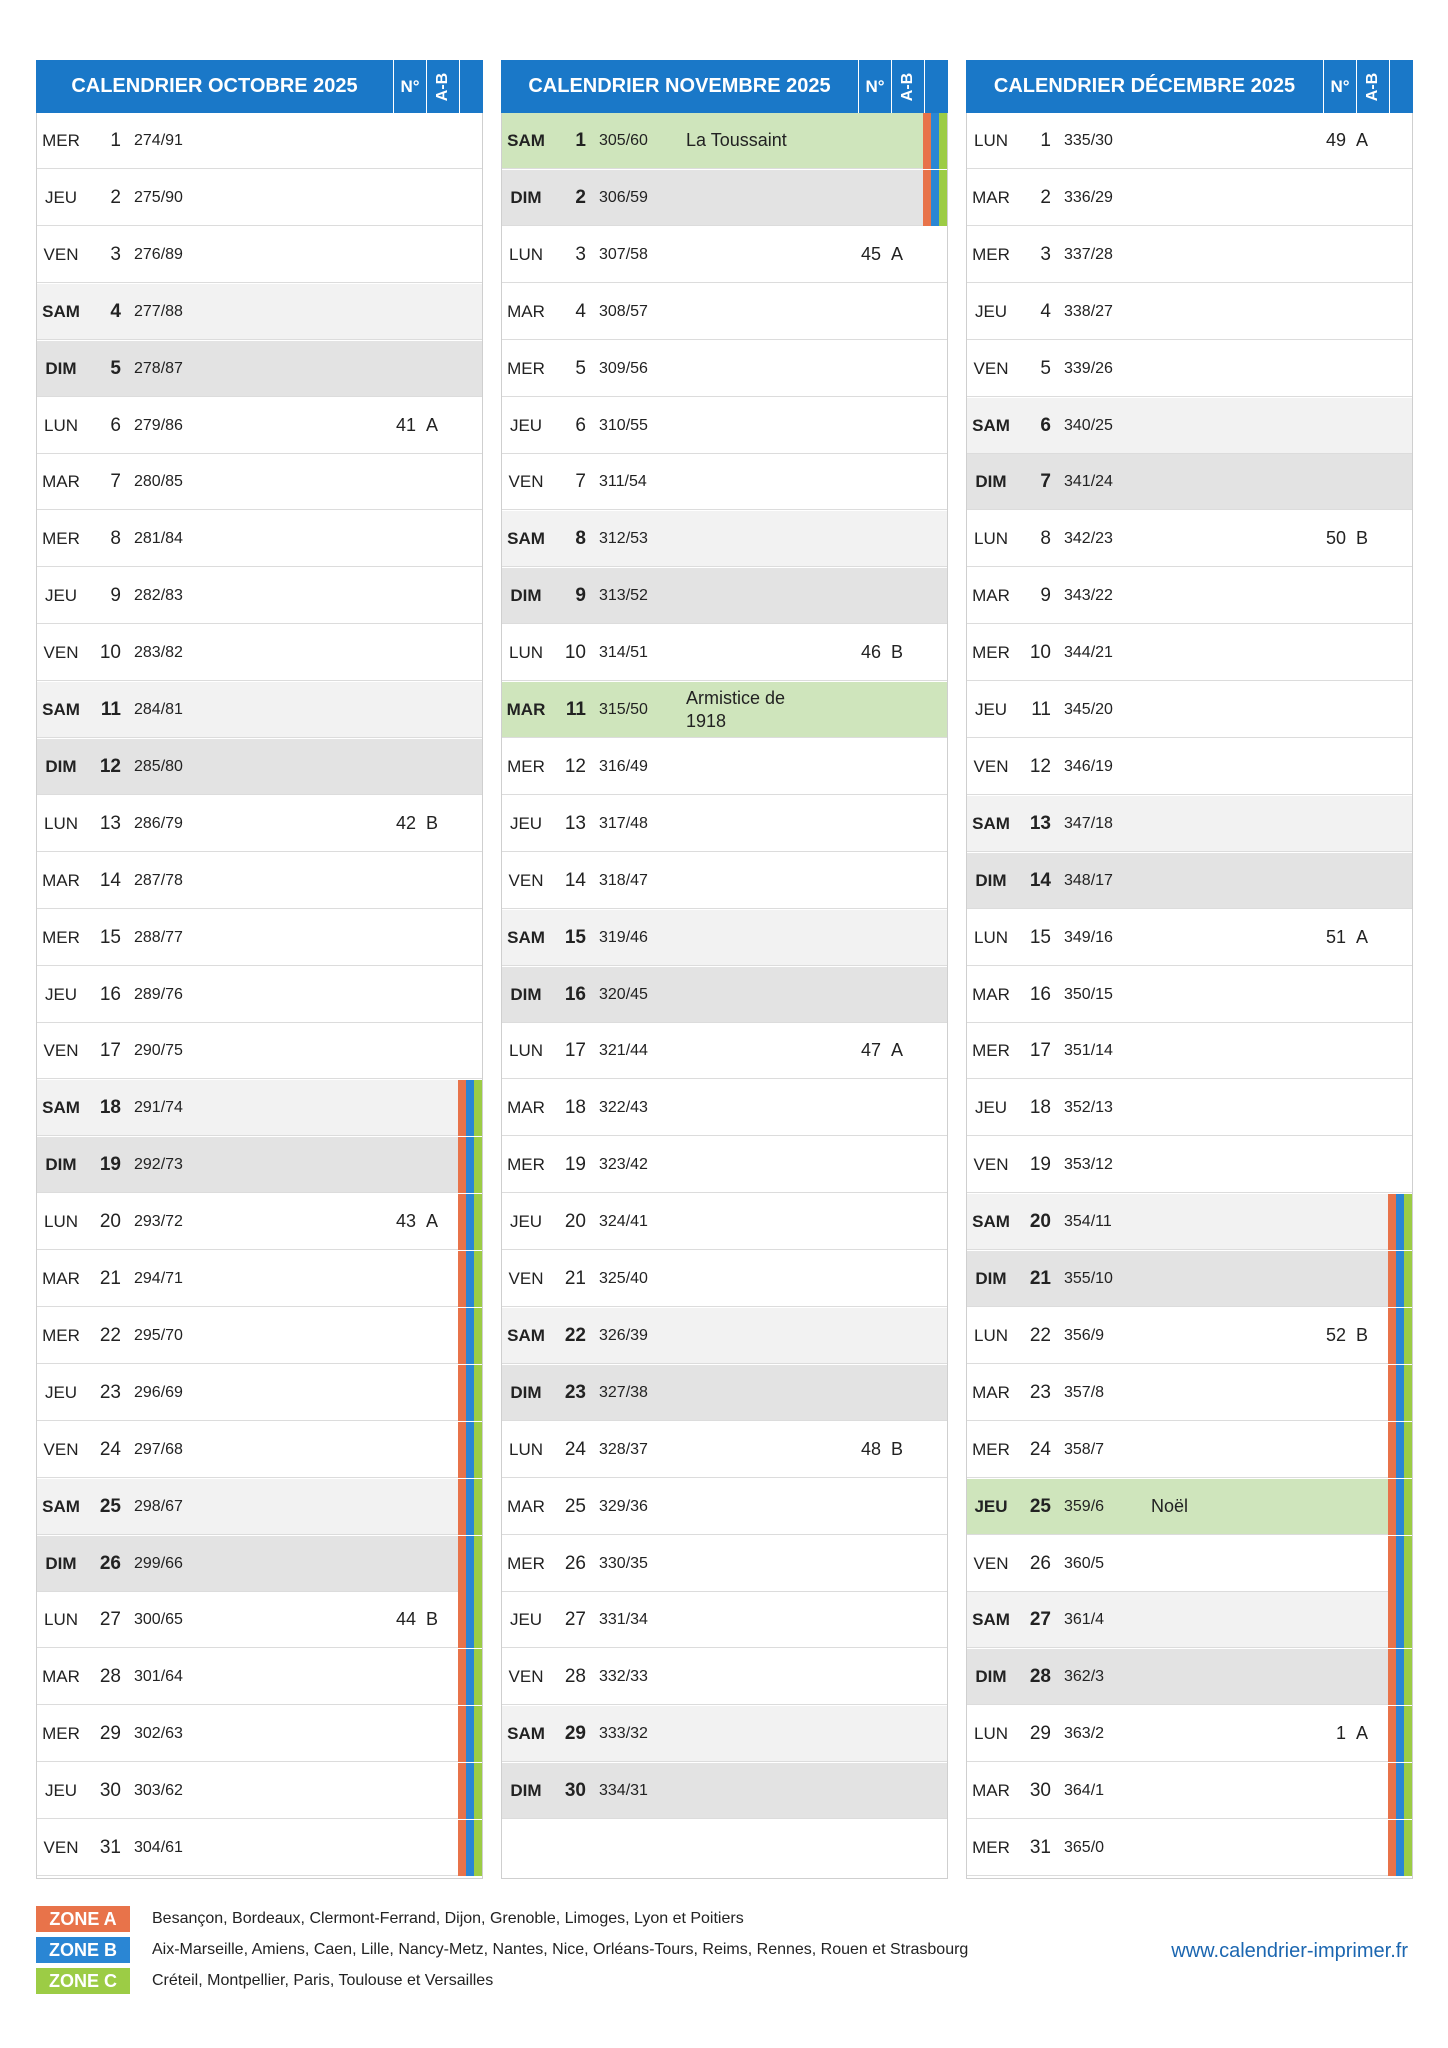 The height and width of the screenshot is (2048, 1448). What do you see at coordinates (1189, 1108) in the screenshot?
I see `day-row: JEU 18 352/13` at bounding box center [1189, 1108].